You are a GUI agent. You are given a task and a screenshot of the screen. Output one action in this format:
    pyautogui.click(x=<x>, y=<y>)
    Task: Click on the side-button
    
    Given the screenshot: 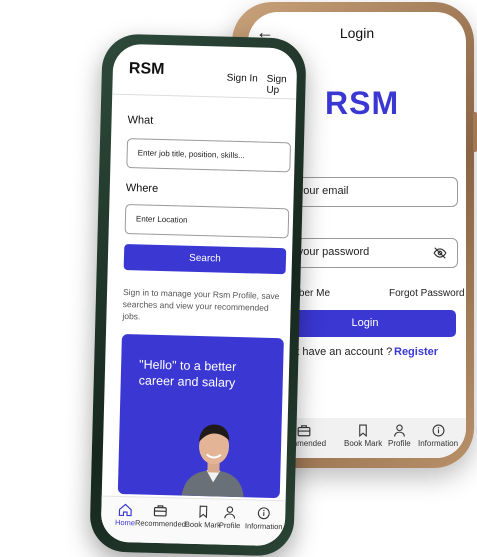 What is the action you would take?
    pyautogui.click(x=475, y=132)
    